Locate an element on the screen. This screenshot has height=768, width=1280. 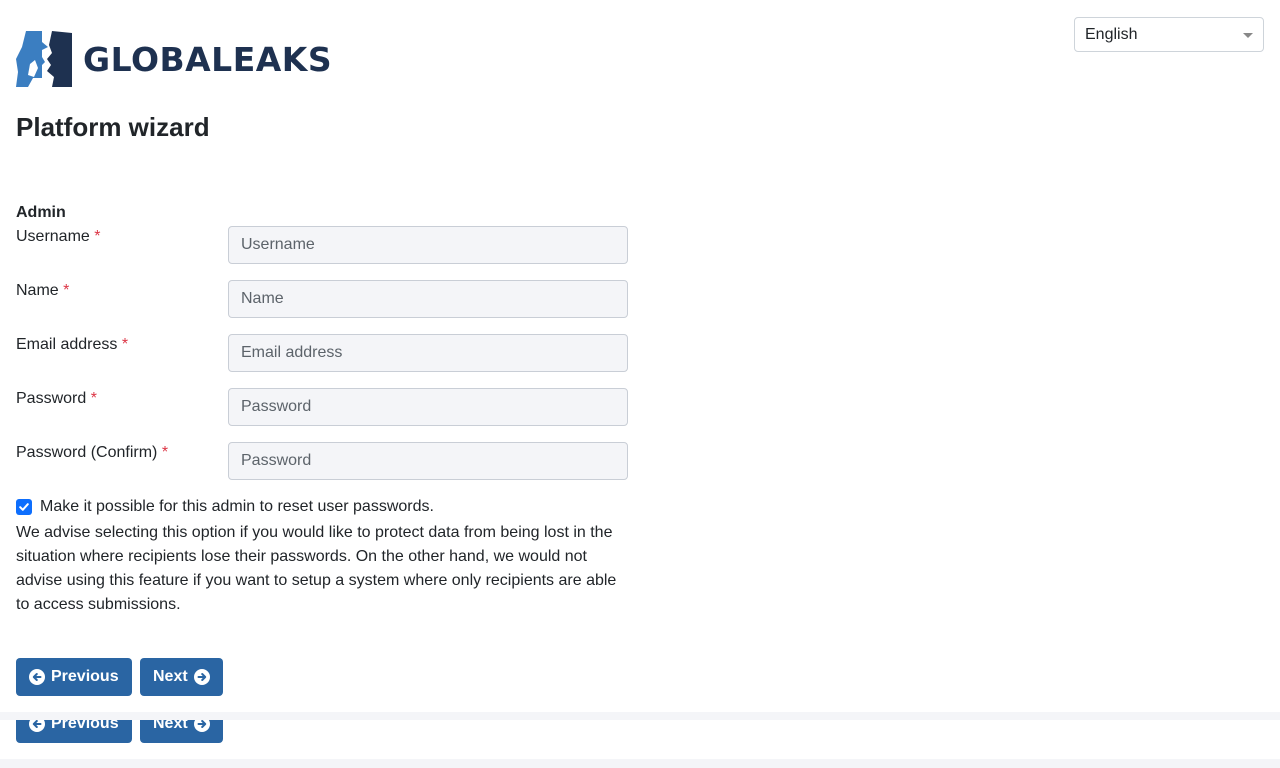
section-label-admin: Admin is located at coordinates (41, 212).